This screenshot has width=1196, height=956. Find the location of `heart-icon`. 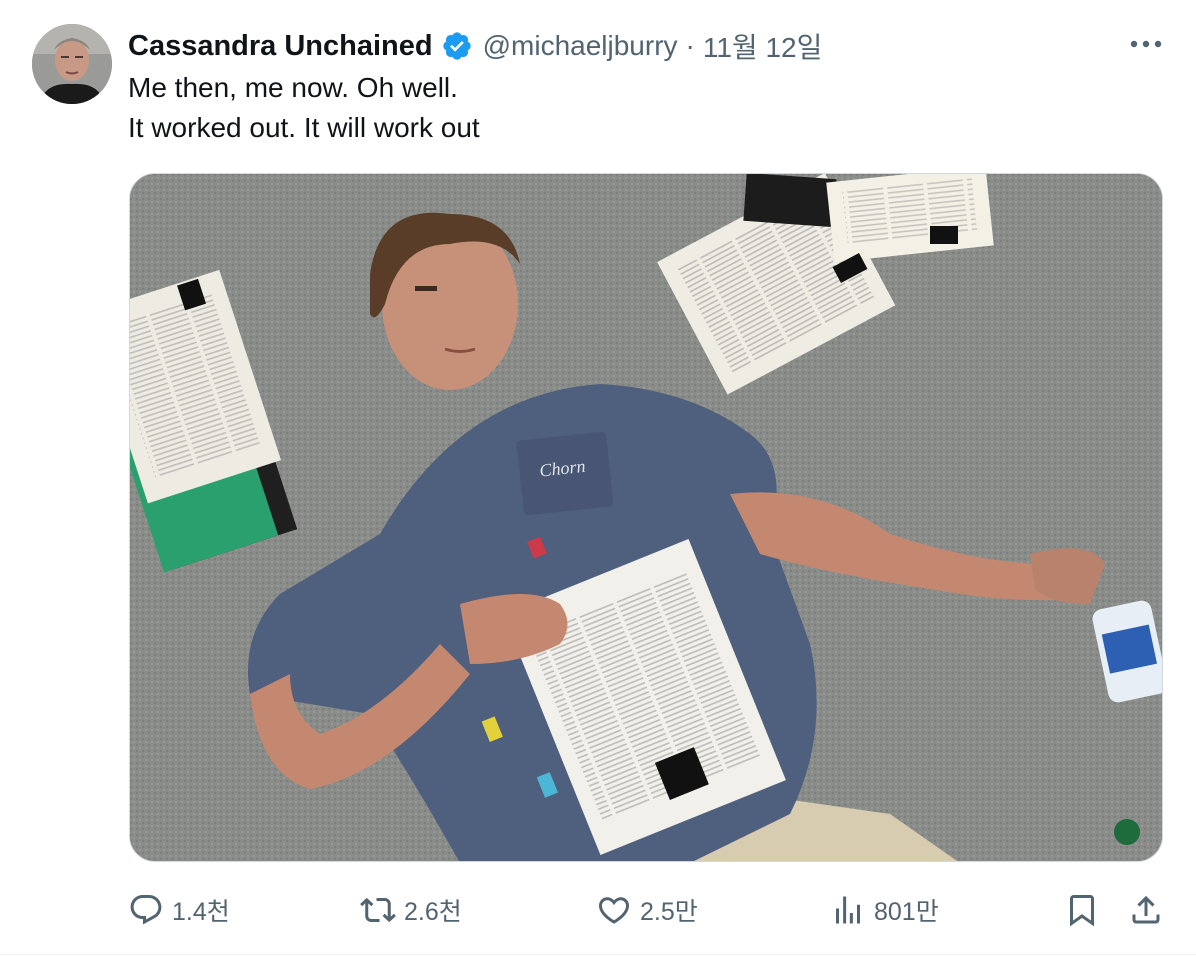

heart-icon is located at coordinates (614, 910).